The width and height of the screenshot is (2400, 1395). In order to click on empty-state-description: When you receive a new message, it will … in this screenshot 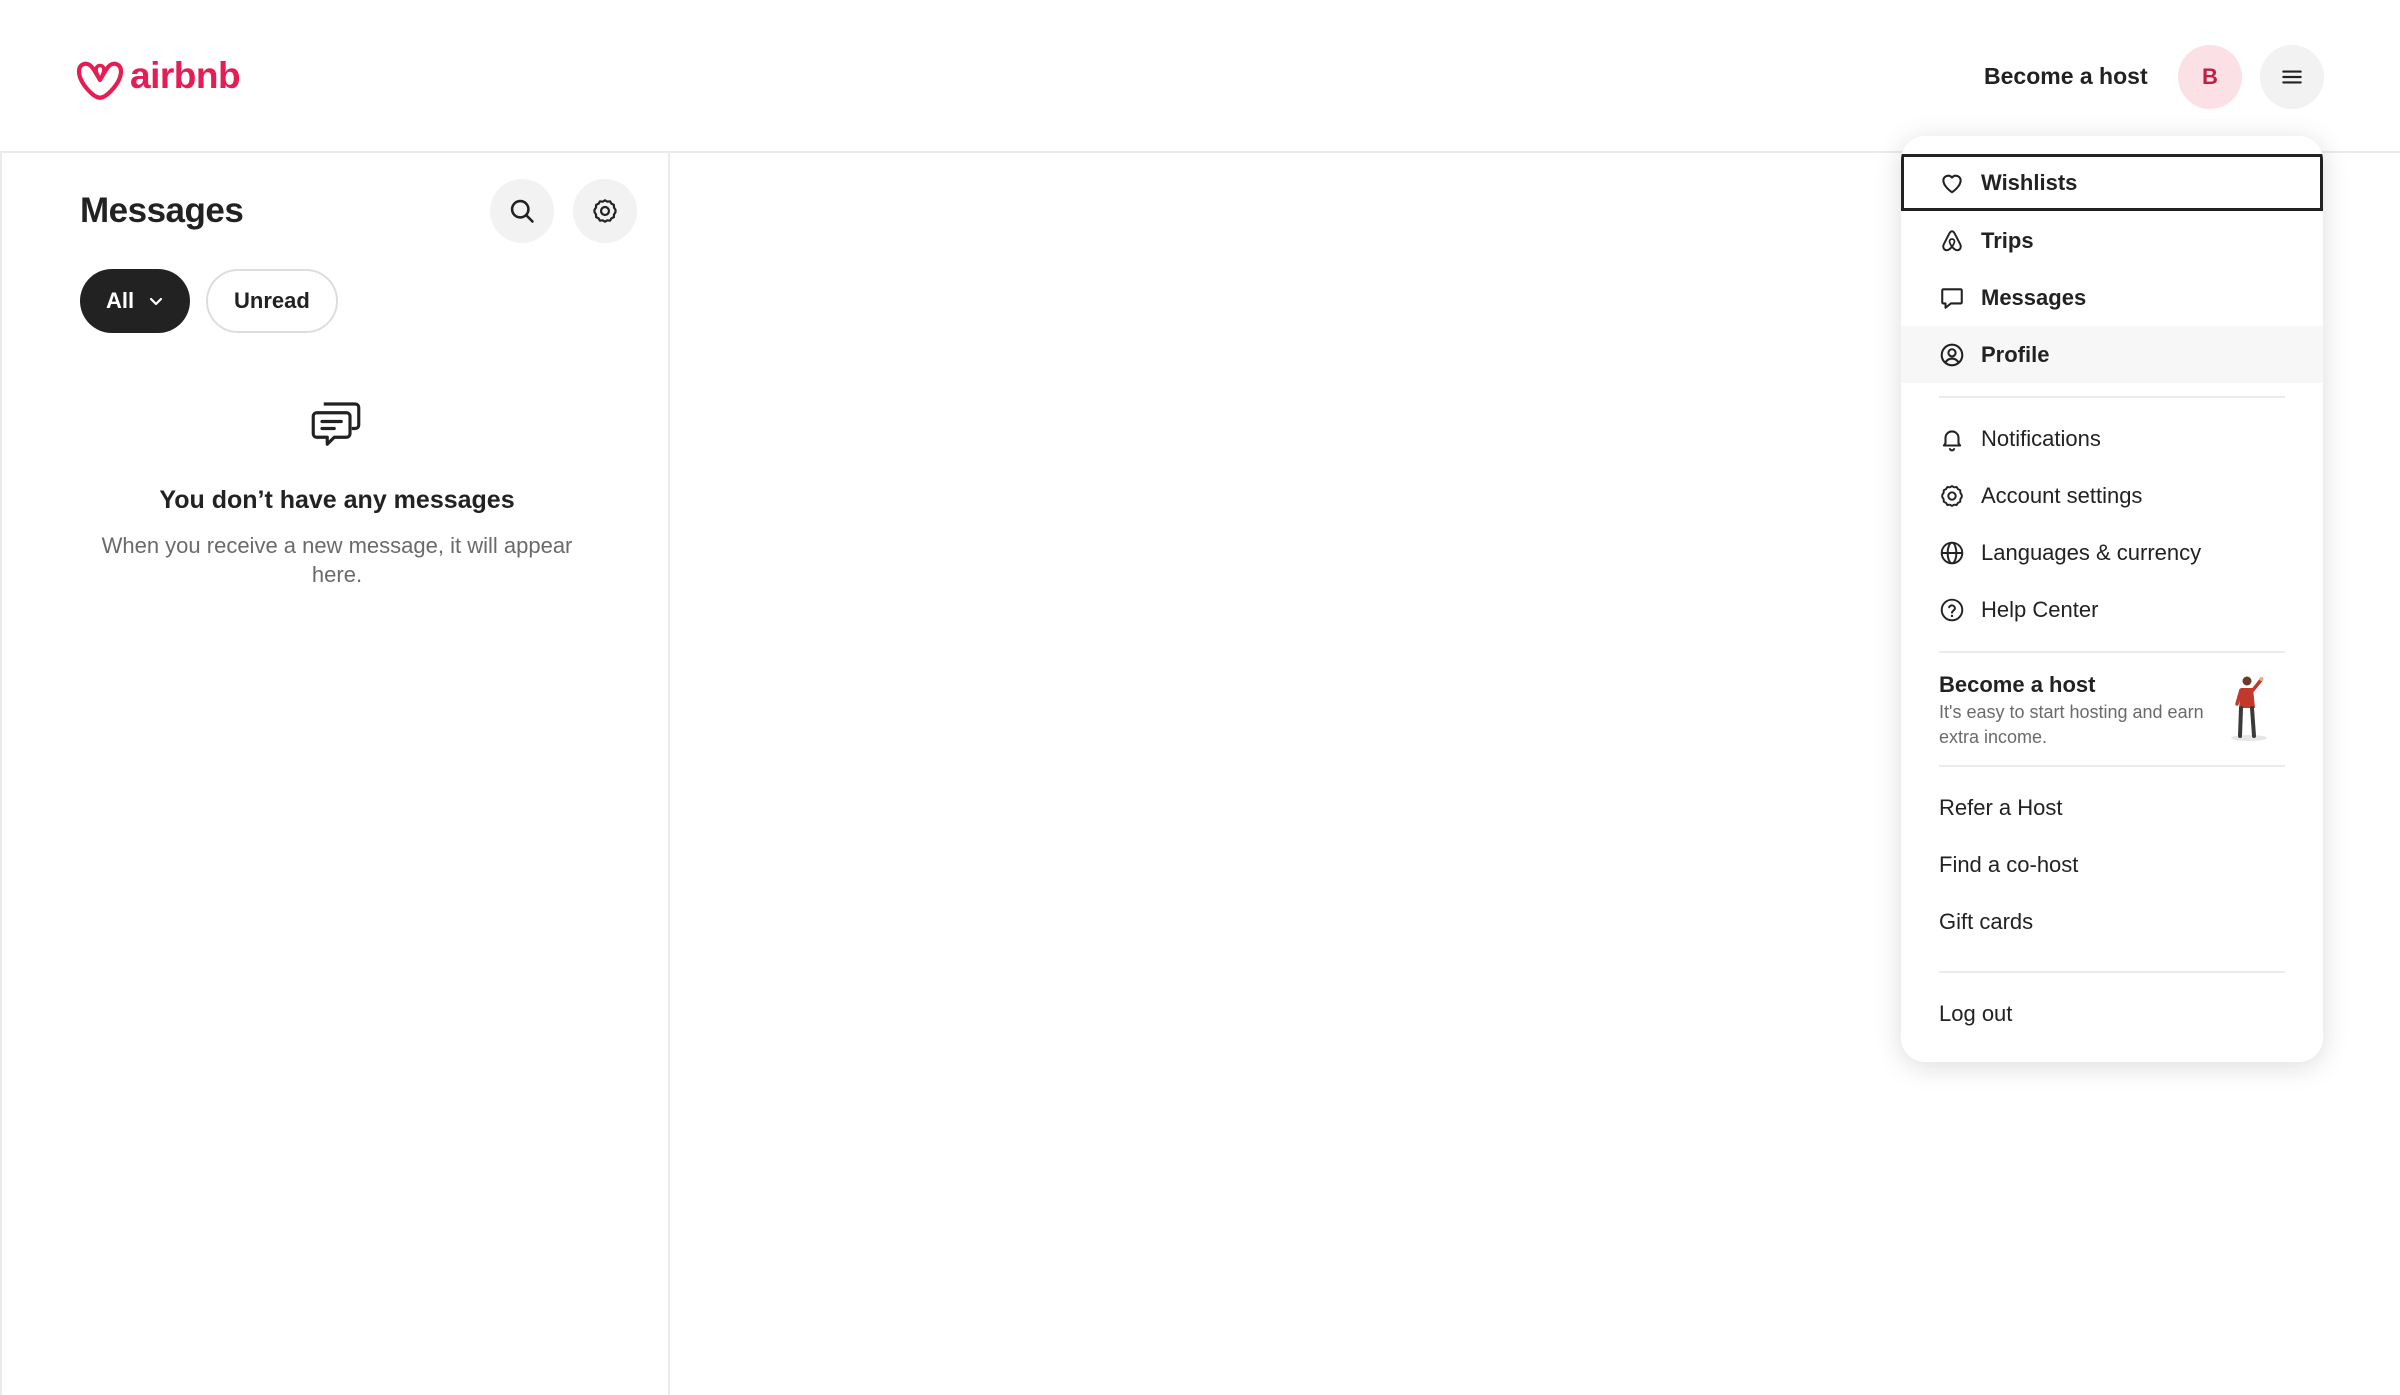, I will do `click(337, 560)`.